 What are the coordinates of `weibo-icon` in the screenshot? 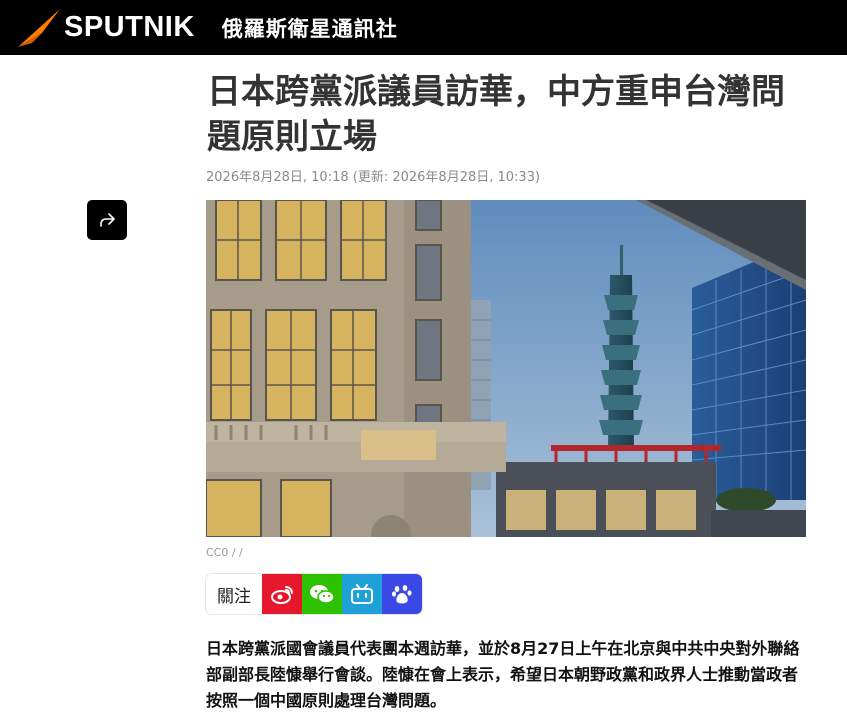 It's located at (282, 595).